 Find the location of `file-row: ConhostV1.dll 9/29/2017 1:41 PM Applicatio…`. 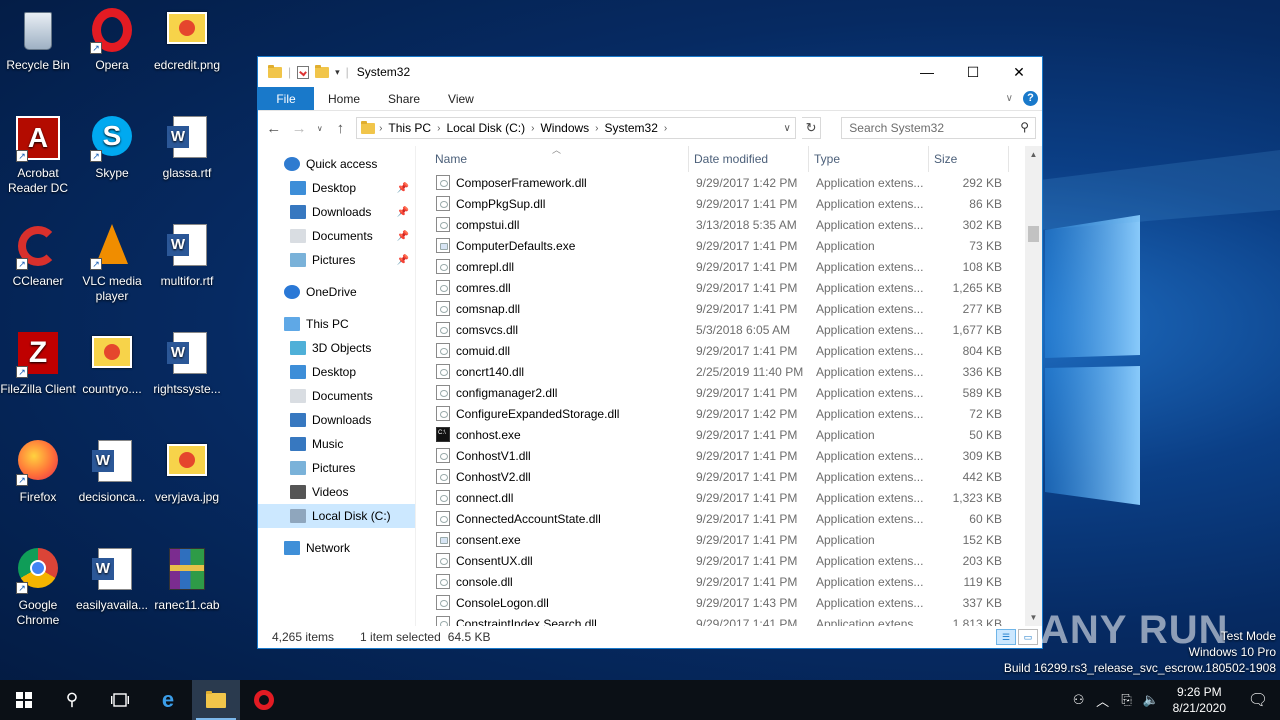

file-row: ConhostV1.dll 9/29/2017 1:41 PM Applicatio… is located at coordinates (729, 455).